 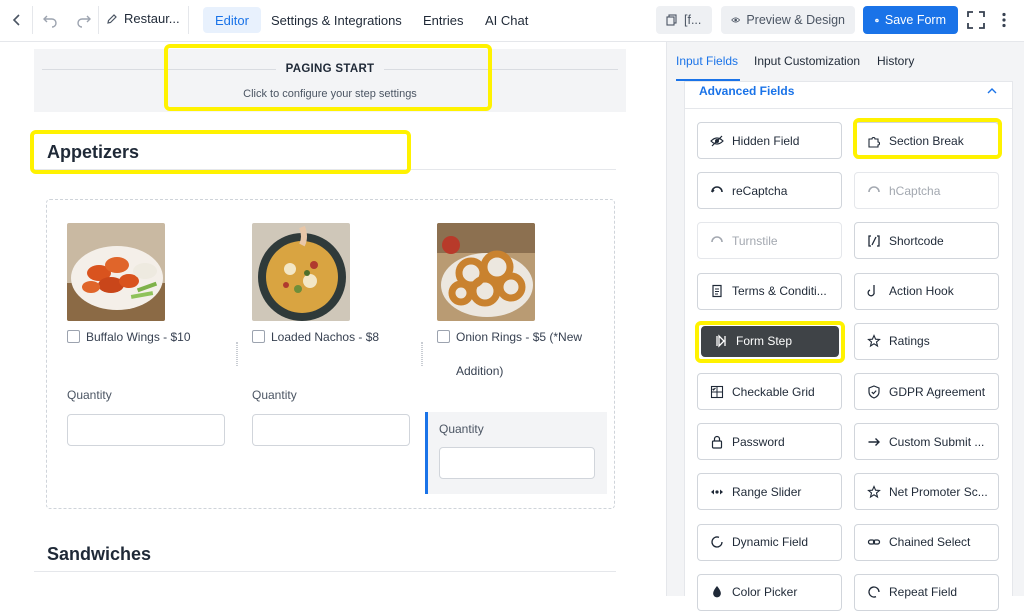 I want to click on back-button, so click(x=17, y=20).